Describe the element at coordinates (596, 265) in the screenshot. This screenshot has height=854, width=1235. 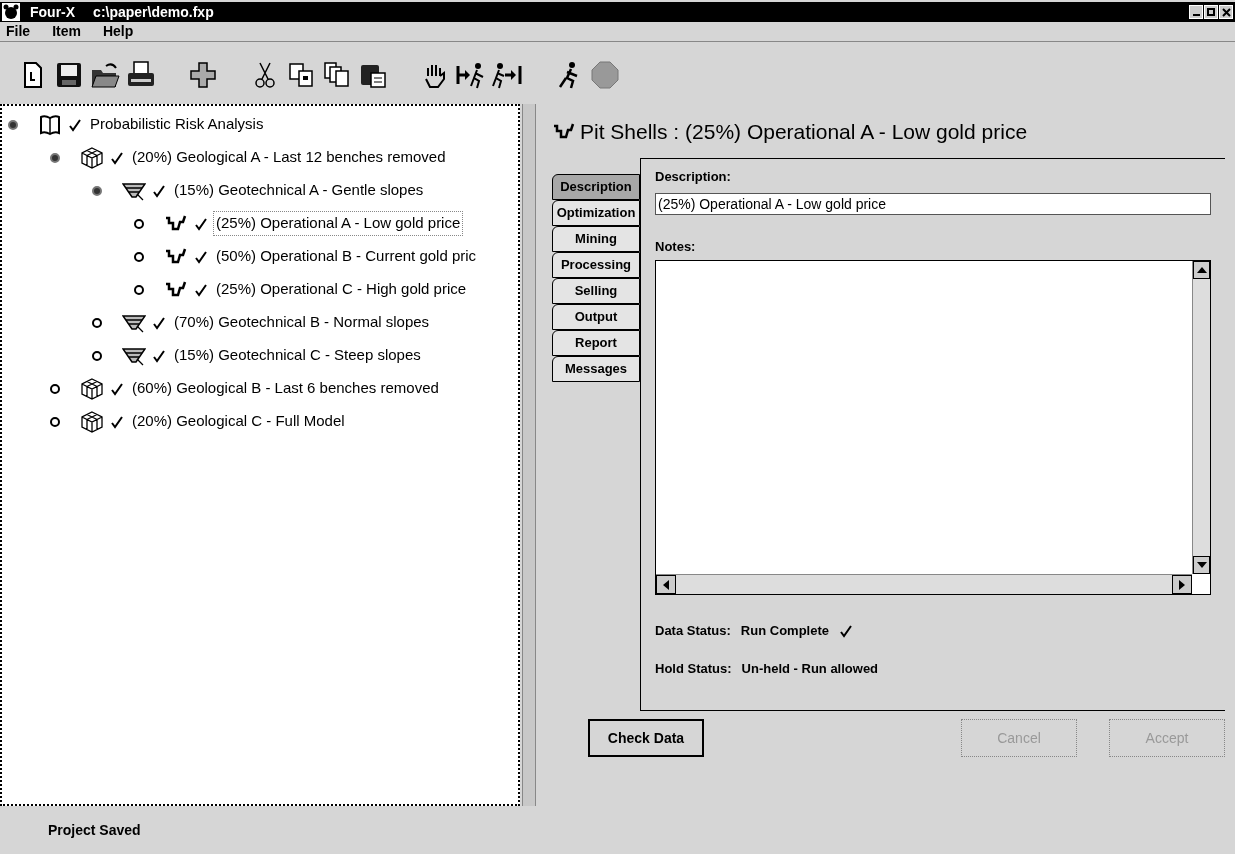
I see `tab: Processing` at that location.